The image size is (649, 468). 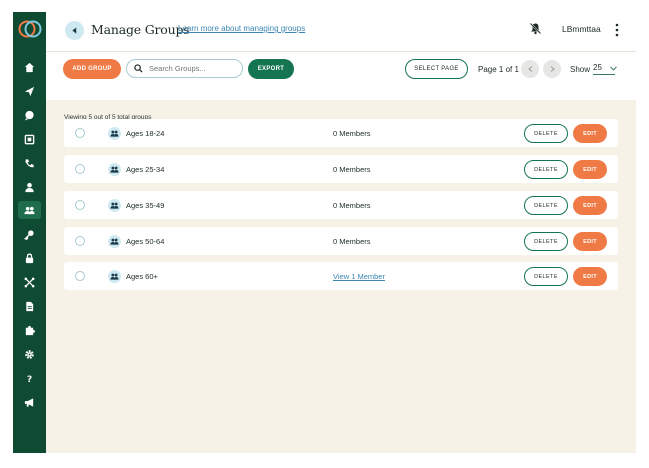 I want to click on lock-icon, so click(x=29, y=258).